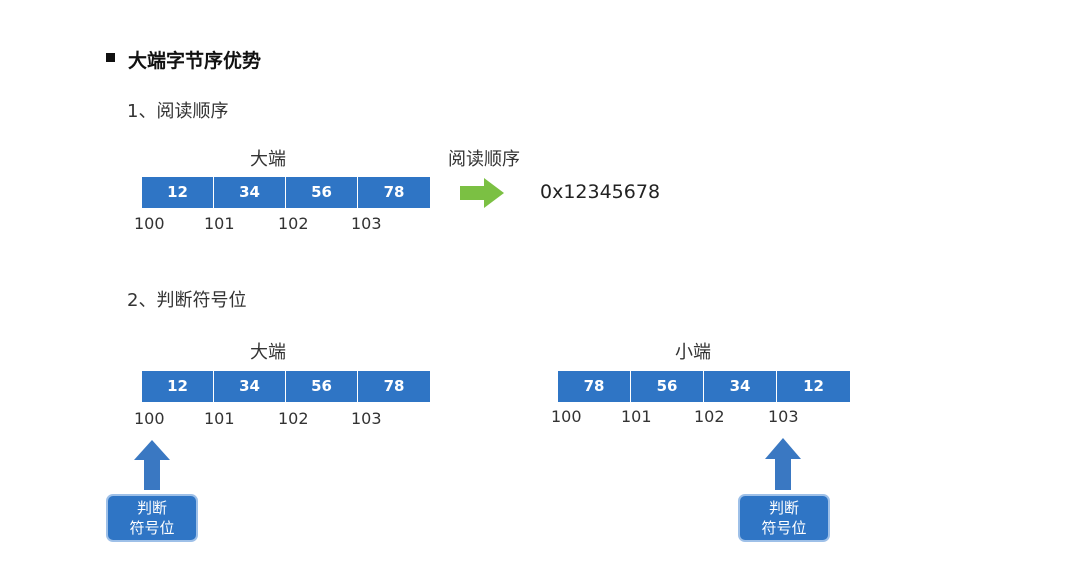  Describe the element at coordinates (482, 193) in the screenshot. I see `right-arrow-icon` at that location.